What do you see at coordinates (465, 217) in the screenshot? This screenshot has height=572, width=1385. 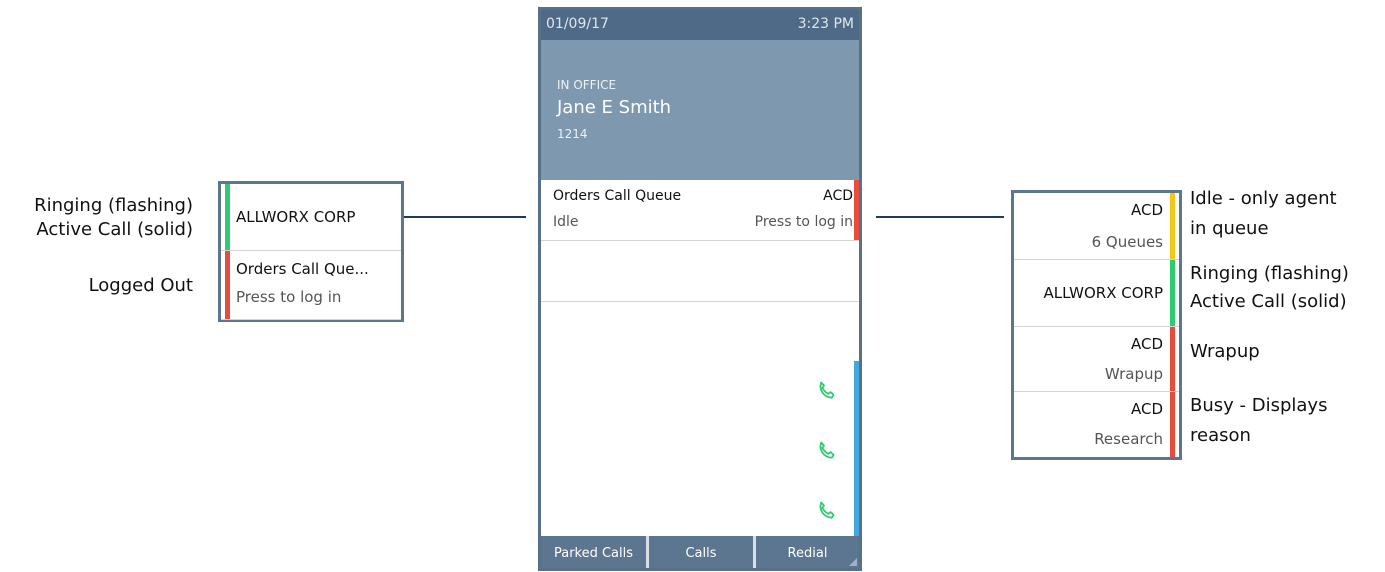 I see `connector-left` at bounding box center [465, 217].